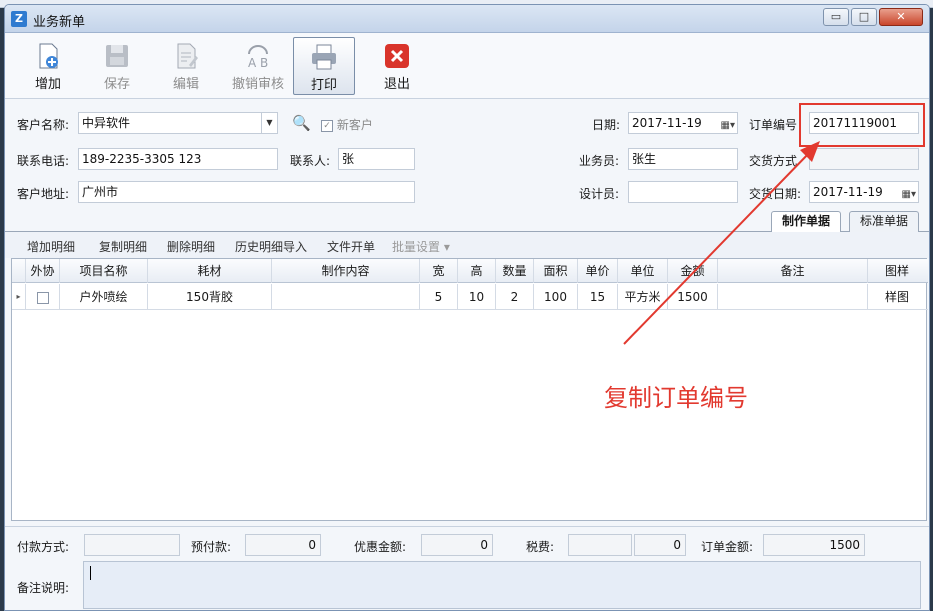 This screenshot has width=933, height=611. I want to click on contact-label: 联系人:, so click(310, 161).